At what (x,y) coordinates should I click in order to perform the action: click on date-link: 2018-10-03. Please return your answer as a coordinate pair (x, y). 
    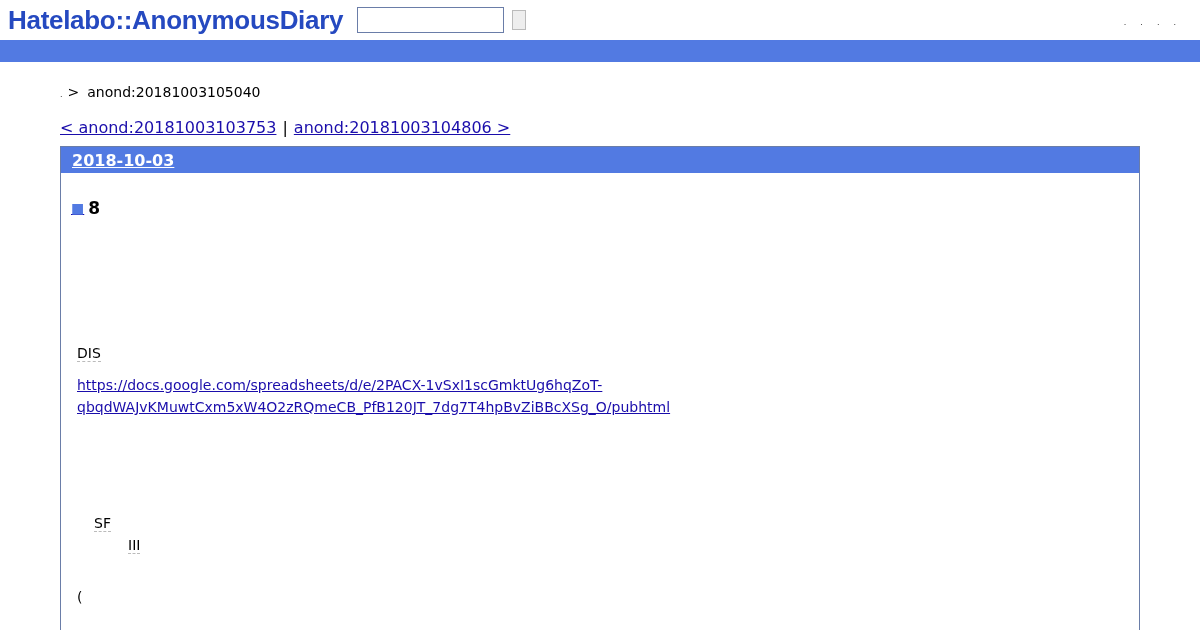
    Looking at the image, I should click on (123, 160).